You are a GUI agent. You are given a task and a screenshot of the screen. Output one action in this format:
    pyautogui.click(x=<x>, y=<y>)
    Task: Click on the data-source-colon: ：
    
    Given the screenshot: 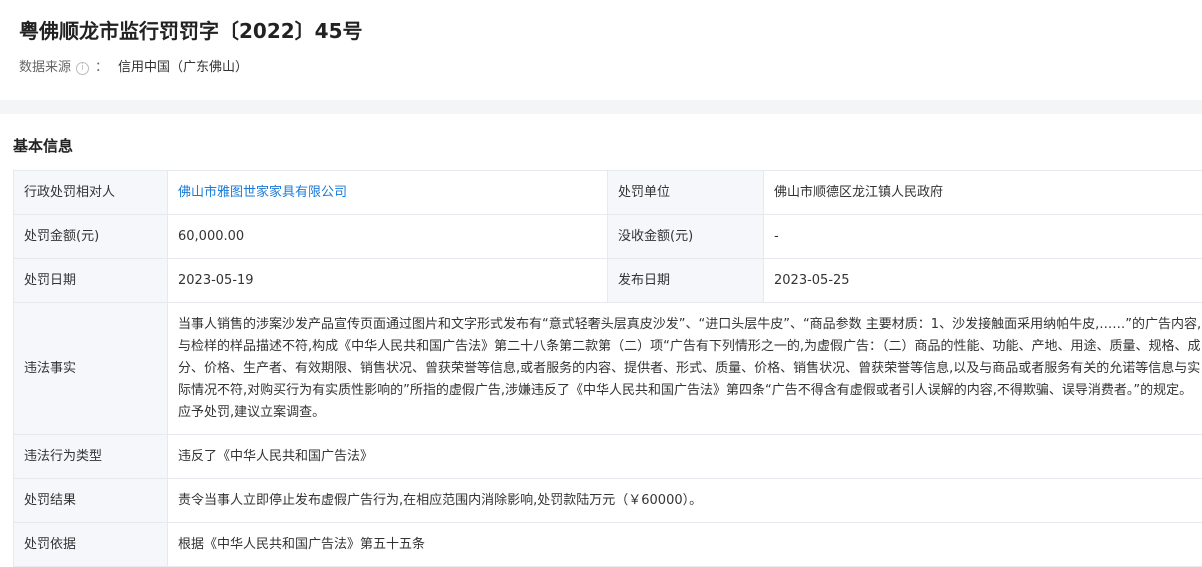 What is the action you would take?
    pyautogui.click(x=101, y=68)
    